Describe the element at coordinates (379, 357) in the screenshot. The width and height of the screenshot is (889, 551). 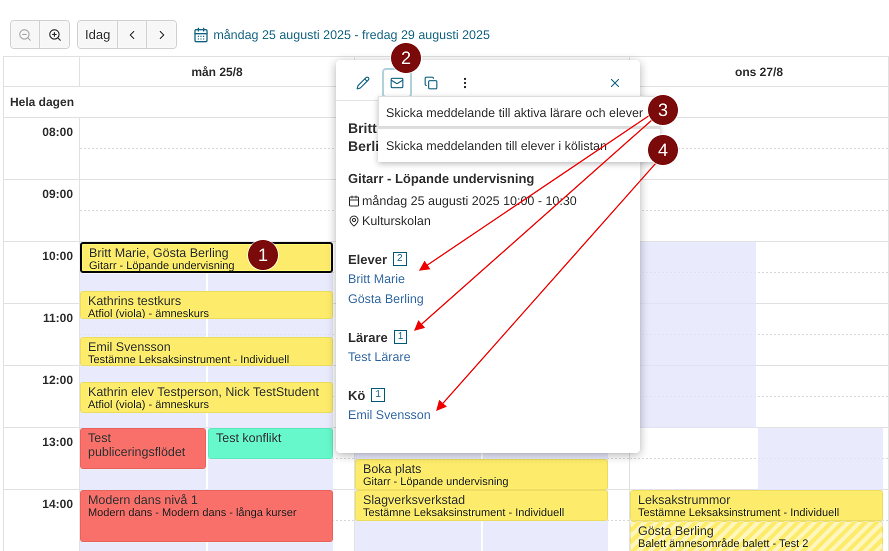
I see `person-link: Test Lärare` at that location.